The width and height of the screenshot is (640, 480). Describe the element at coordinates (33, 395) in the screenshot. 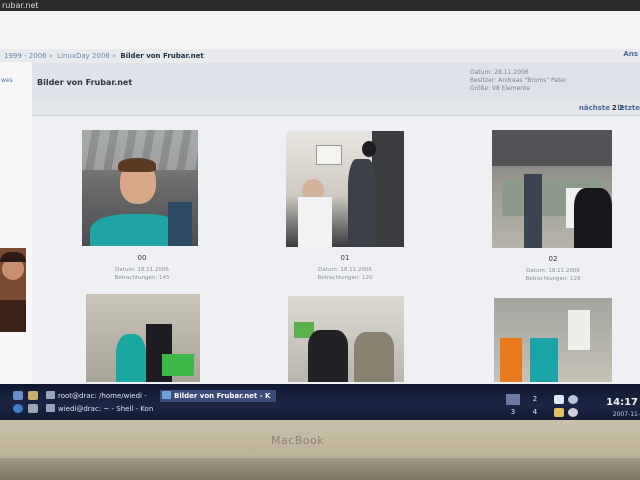

I see `home-icon` at that location.